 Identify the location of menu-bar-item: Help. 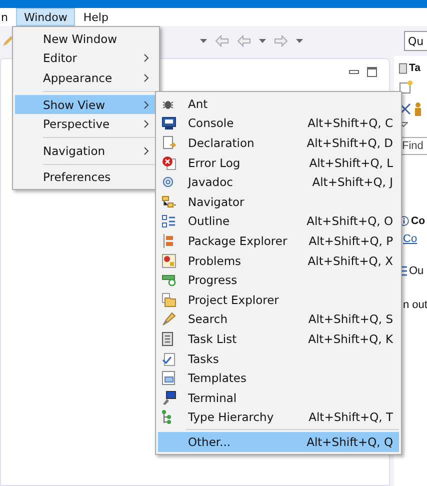
(95, 17).